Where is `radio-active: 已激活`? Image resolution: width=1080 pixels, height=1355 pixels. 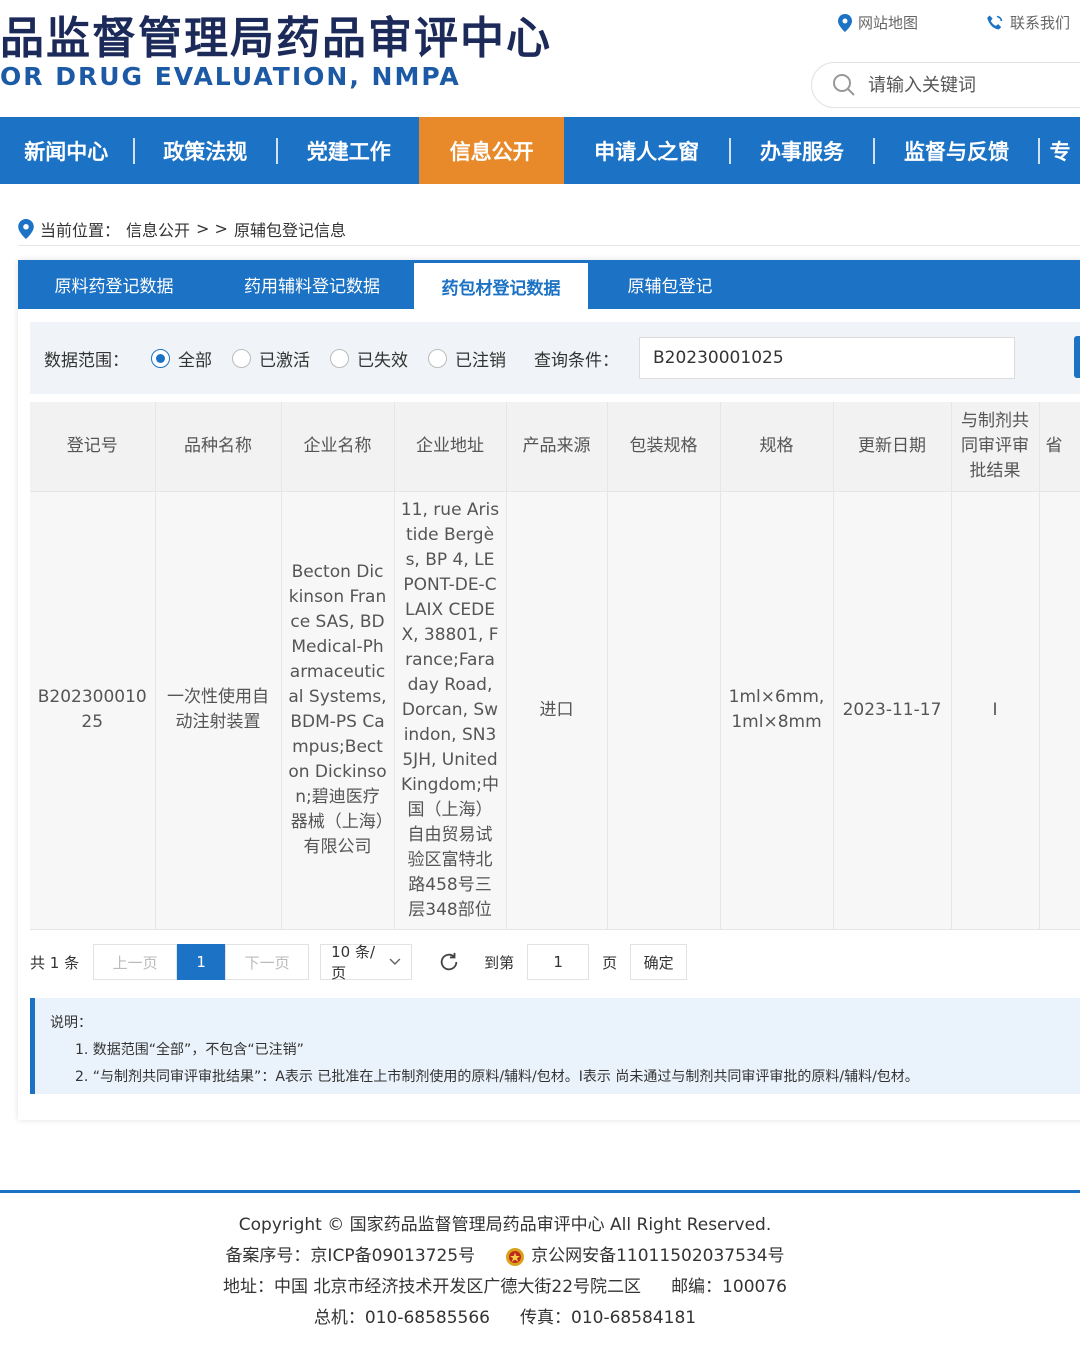
radio-active: 已激活 is located at coordinates (271, 358).